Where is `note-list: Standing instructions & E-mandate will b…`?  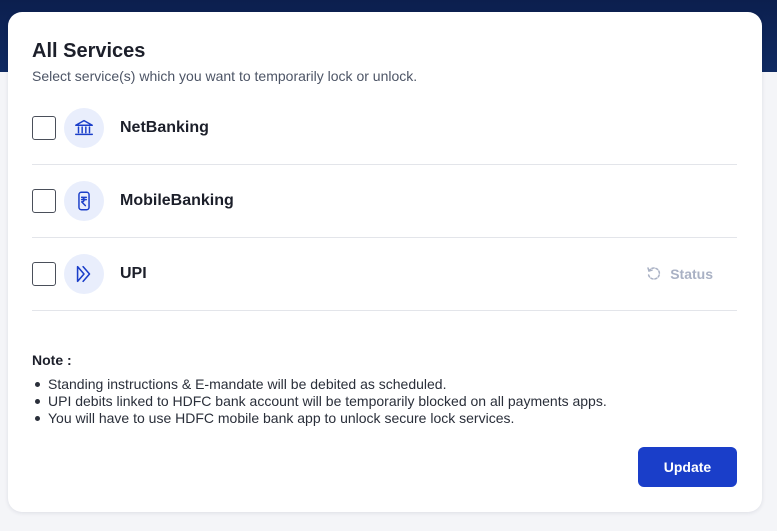 note-list: Standing instructions & E-mandate will b… is located at coordinates (382, 401).